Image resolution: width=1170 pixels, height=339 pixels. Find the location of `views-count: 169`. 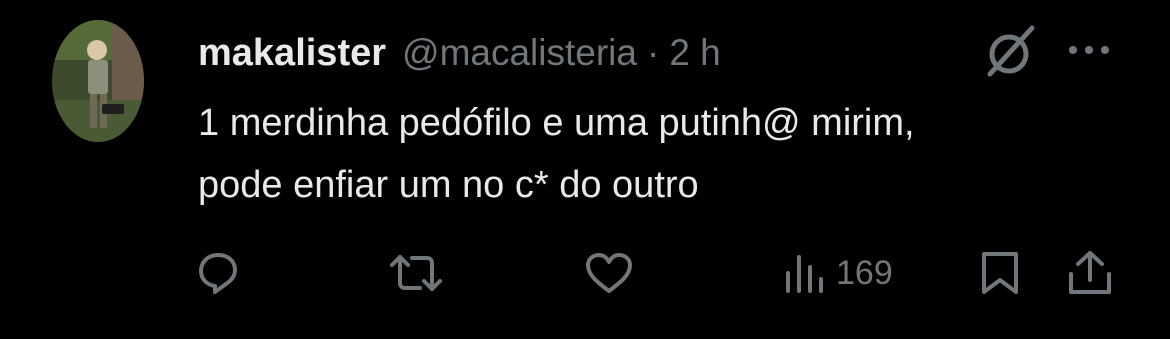

views-count: 169 is located at coordinates (864, 272).